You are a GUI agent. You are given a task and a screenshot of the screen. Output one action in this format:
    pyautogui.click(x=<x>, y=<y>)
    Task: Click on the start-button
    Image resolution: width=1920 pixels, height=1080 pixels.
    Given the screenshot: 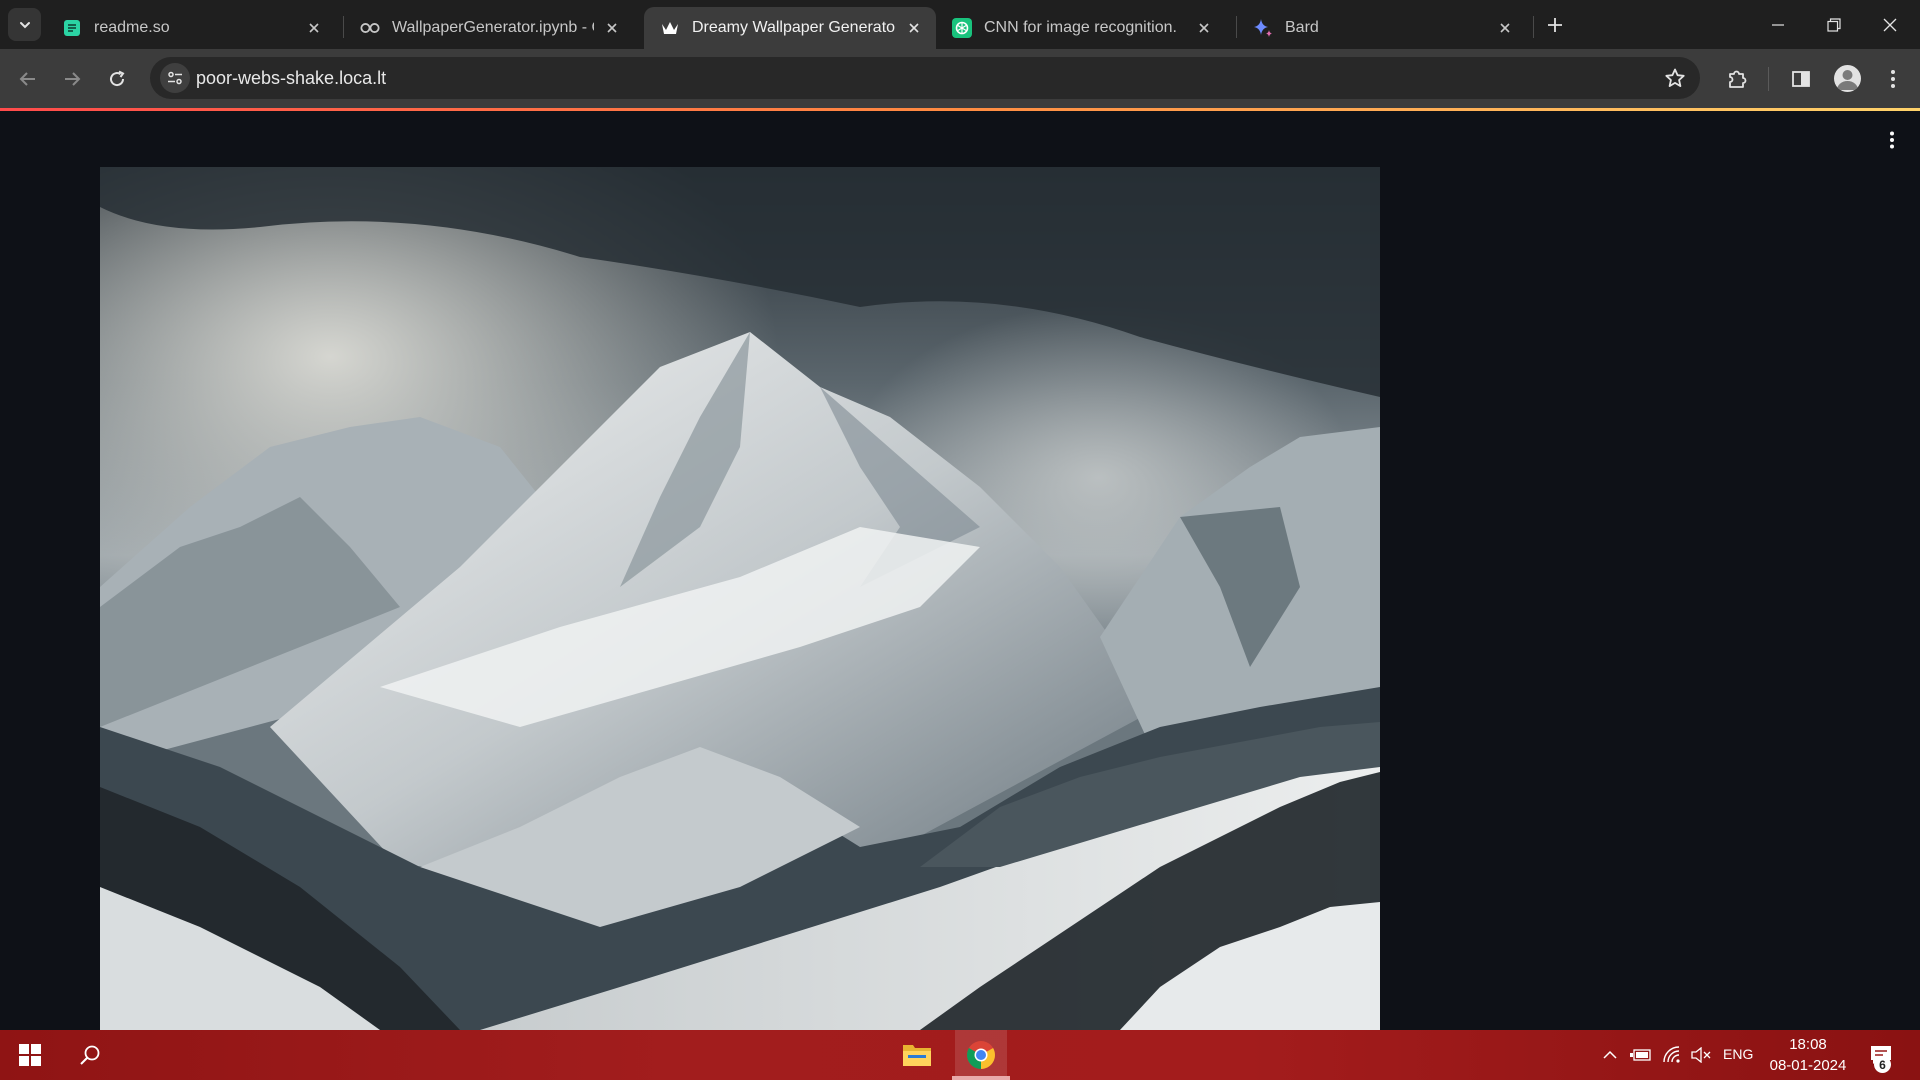 What is the action you would take?
    pyautogui.click(x=30, y=1055)
    